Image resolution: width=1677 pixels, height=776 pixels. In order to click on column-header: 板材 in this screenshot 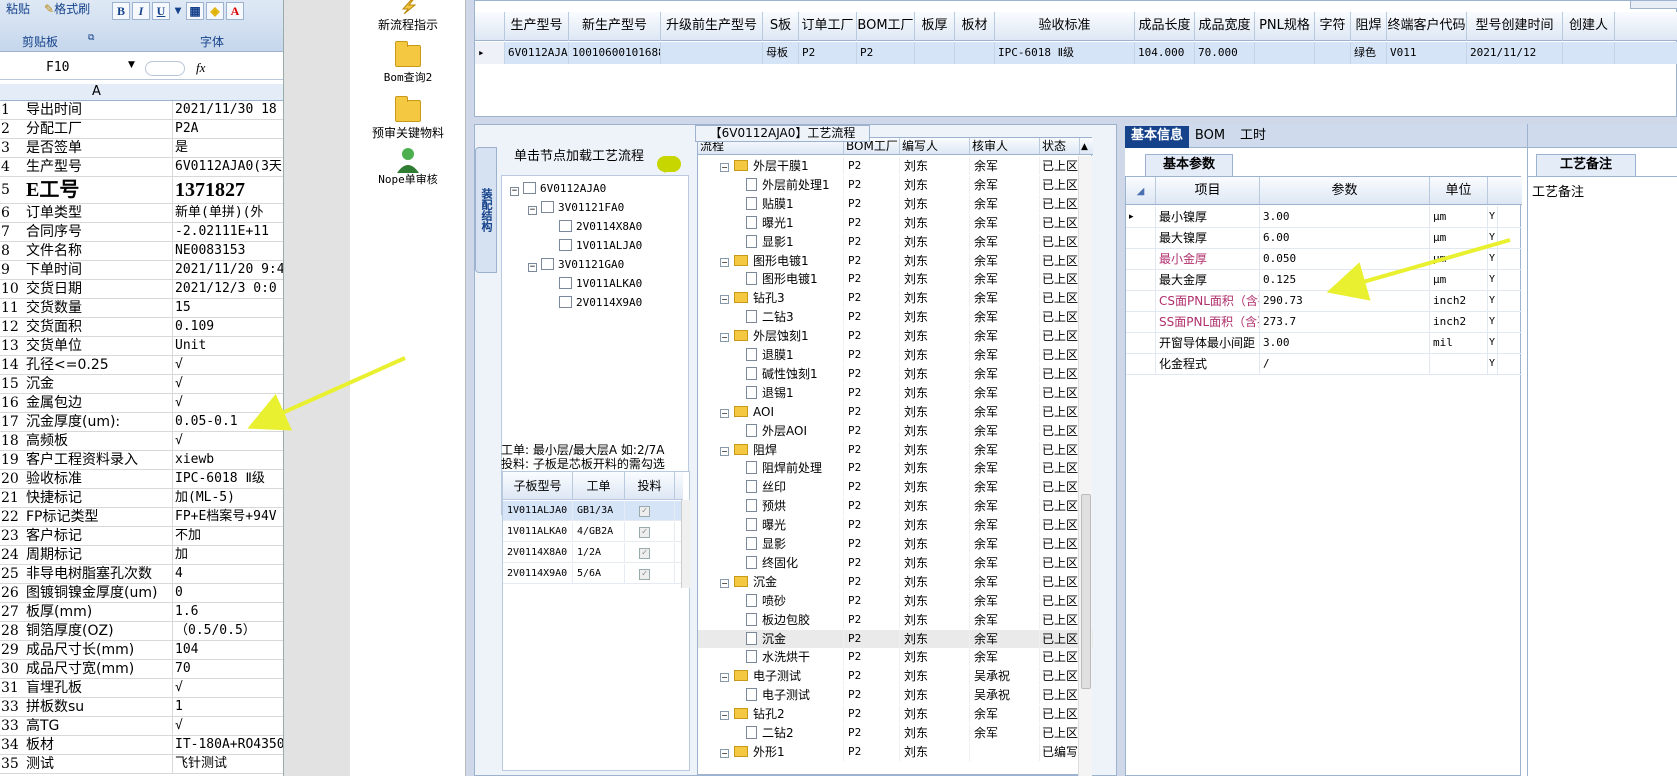, I will do `click(975, 26)`.